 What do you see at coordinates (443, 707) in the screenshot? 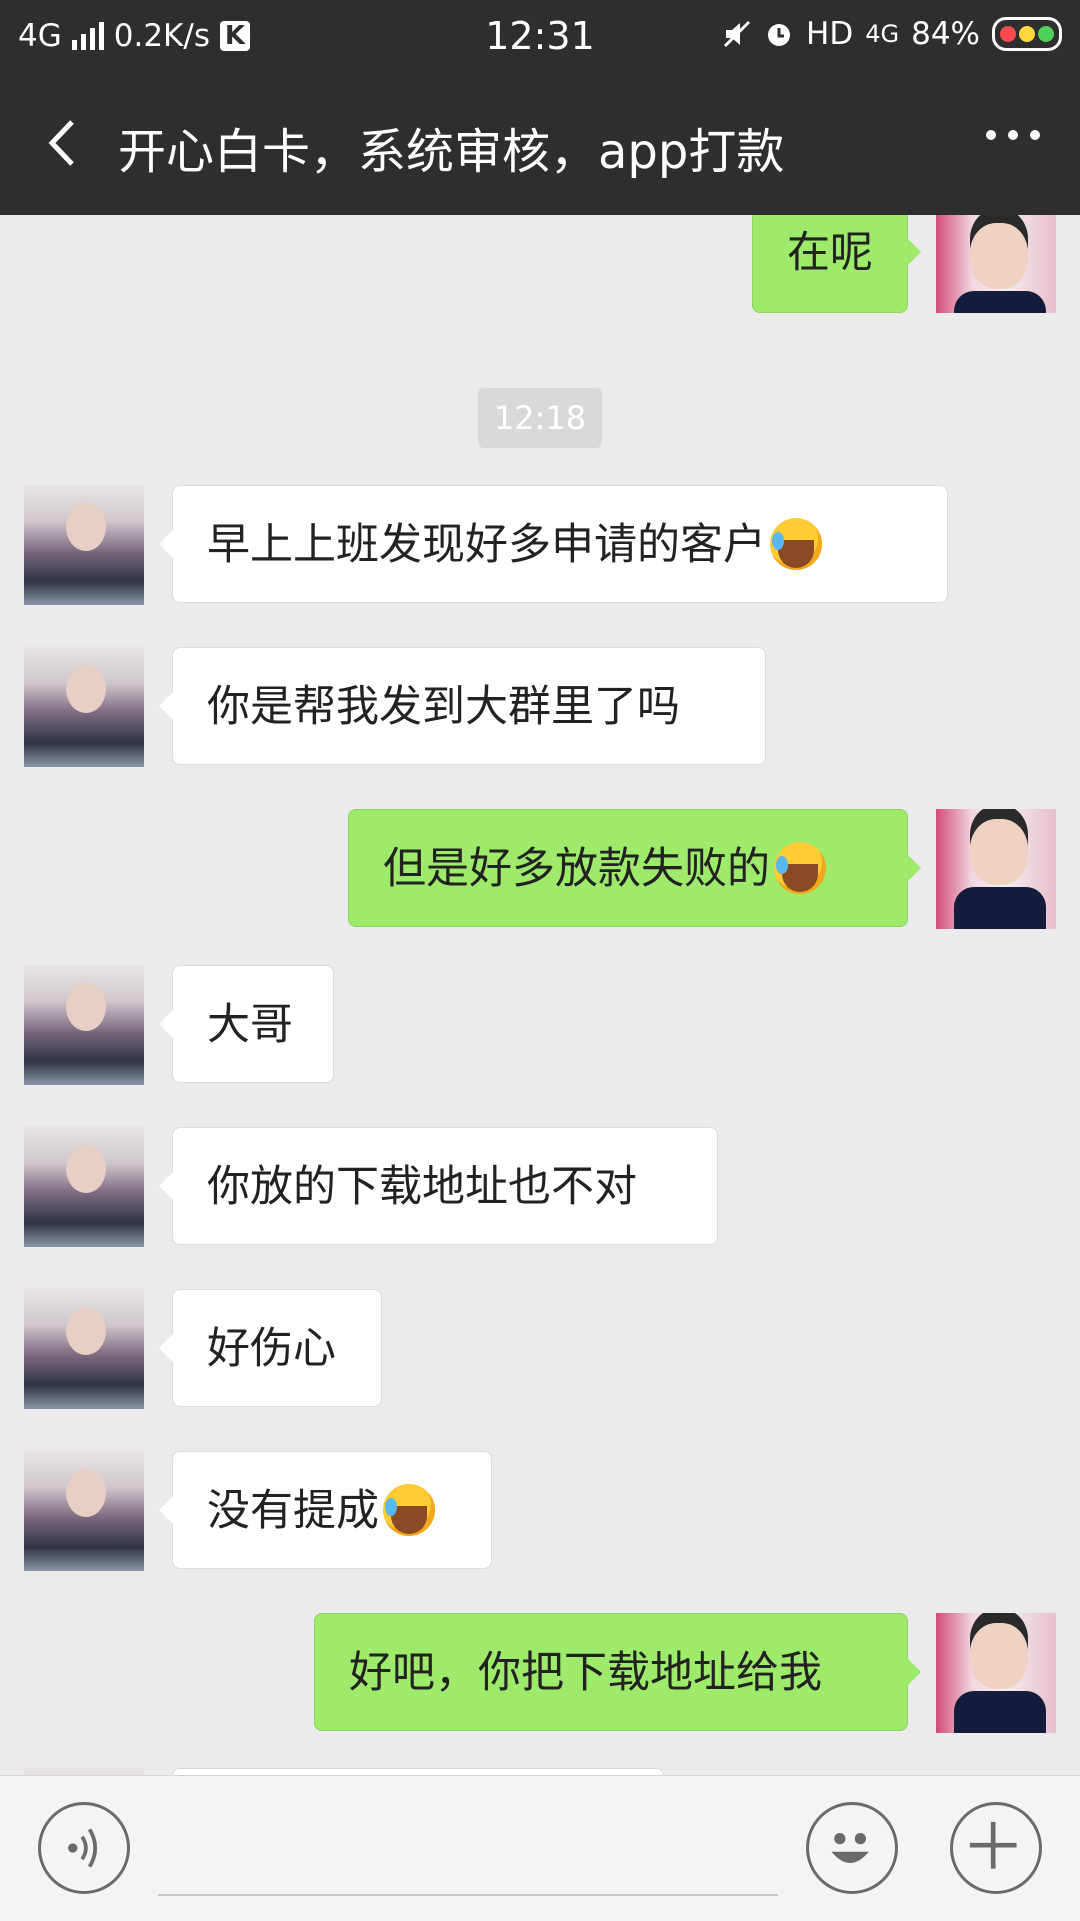
I see `message-text: 你是帮我发到大群里了吗` at bounding box center [443, 707].